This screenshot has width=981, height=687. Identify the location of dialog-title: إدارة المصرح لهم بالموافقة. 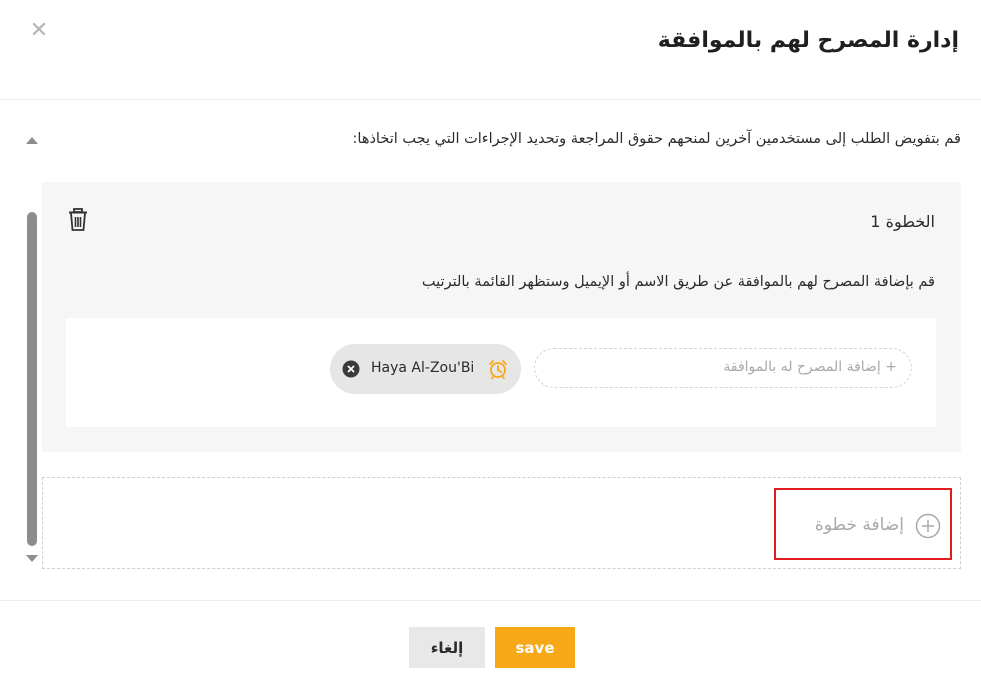
(808, 40).